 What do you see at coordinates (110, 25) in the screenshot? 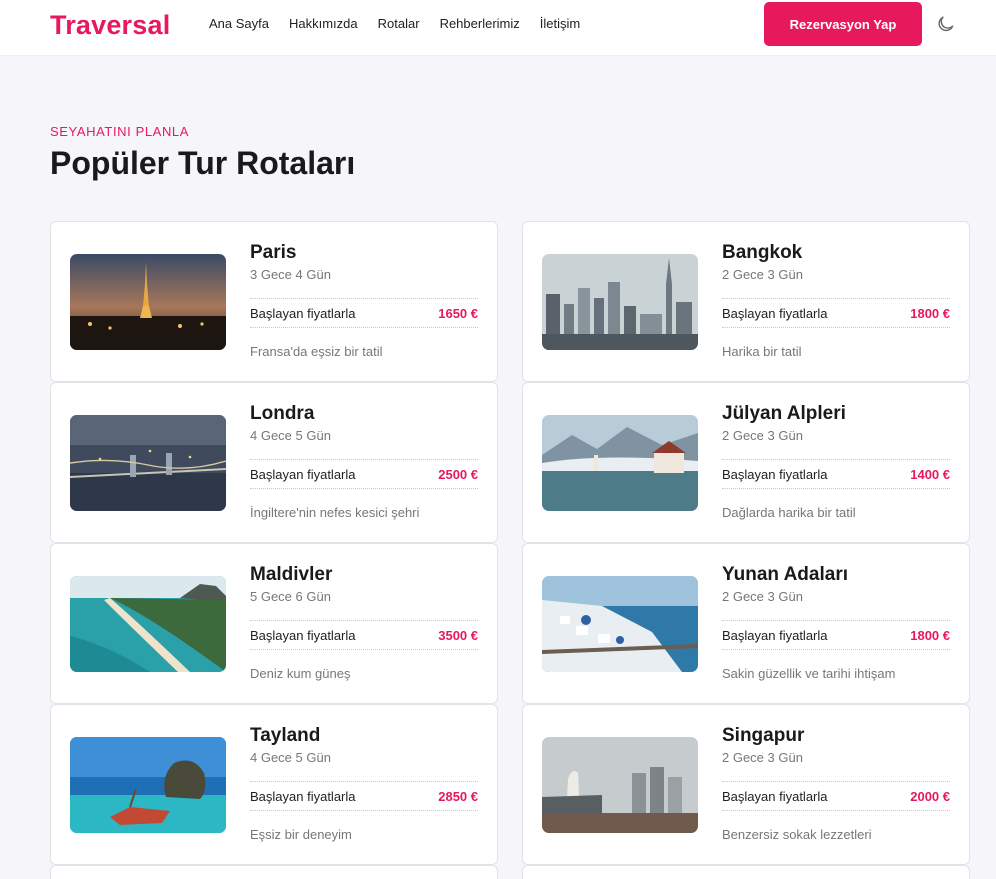
I see `brand-logo: Traversal` at bounding box center [110, 25].